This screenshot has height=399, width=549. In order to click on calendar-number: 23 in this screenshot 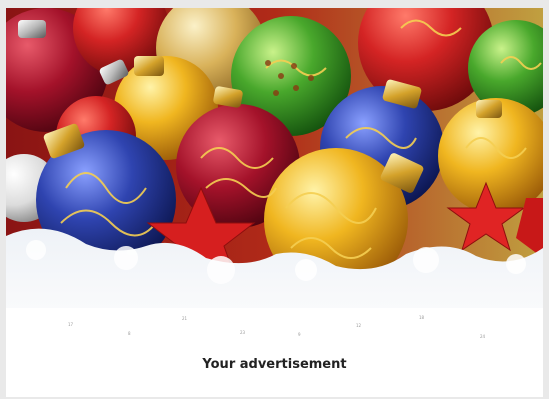, I will do `click(243, 332)`.